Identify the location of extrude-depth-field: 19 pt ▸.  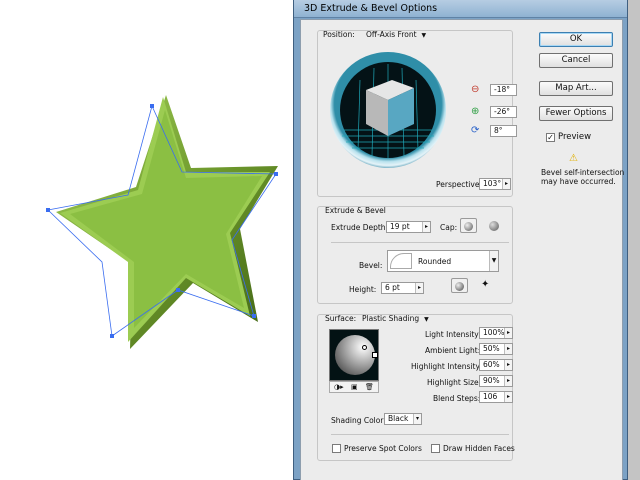
(408, 227).